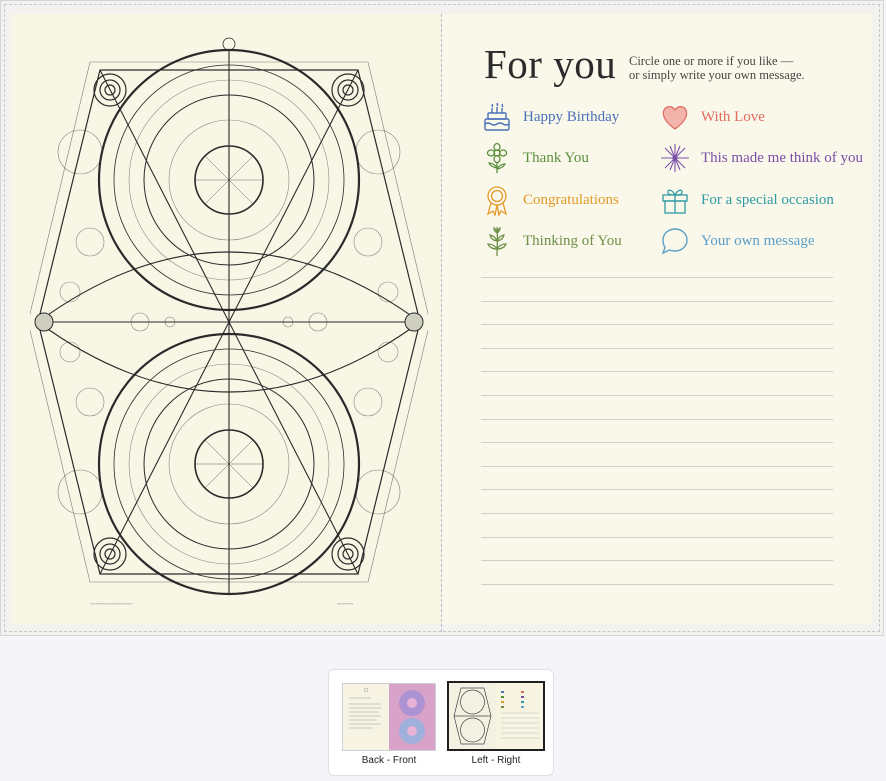 The width and height of the screenshot is (886, 781). Describe the element at coordinates (496, 760) in the screenshot. I see `thumbnail-label: Left - Right` at that location.